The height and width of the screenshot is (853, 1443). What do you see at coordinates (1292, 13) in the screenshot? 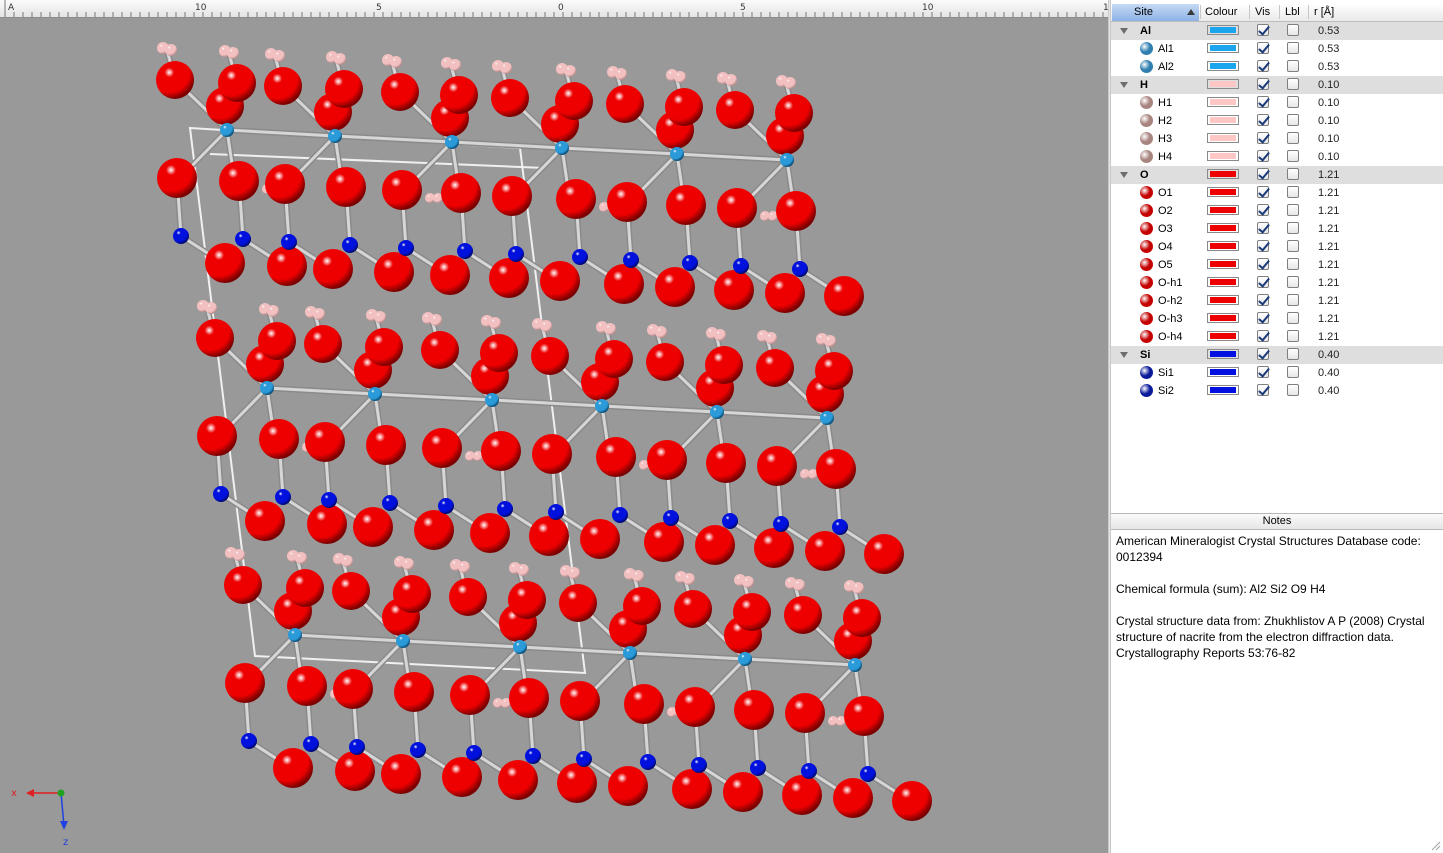
I see `column-header-lbl: Lbl` at bounding box center [1292, 13].